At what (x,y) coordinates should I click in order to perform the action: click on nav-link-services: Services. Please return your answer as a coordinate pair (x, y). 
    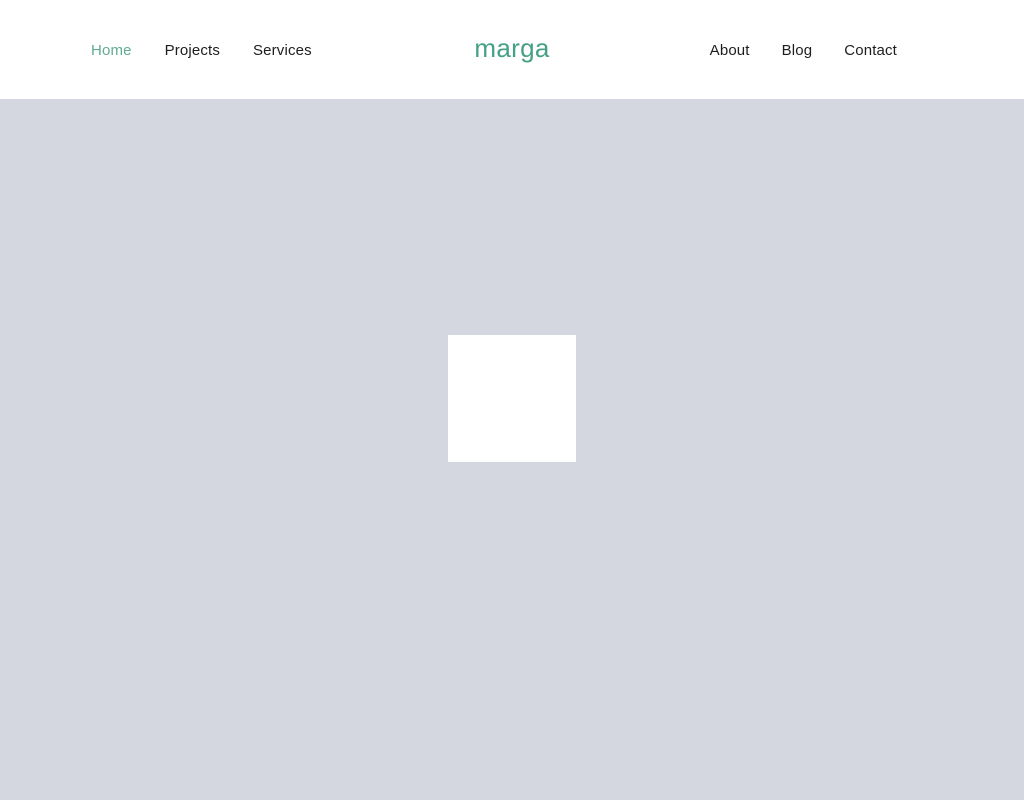
    Looking at the image, I should click on (282, 50).